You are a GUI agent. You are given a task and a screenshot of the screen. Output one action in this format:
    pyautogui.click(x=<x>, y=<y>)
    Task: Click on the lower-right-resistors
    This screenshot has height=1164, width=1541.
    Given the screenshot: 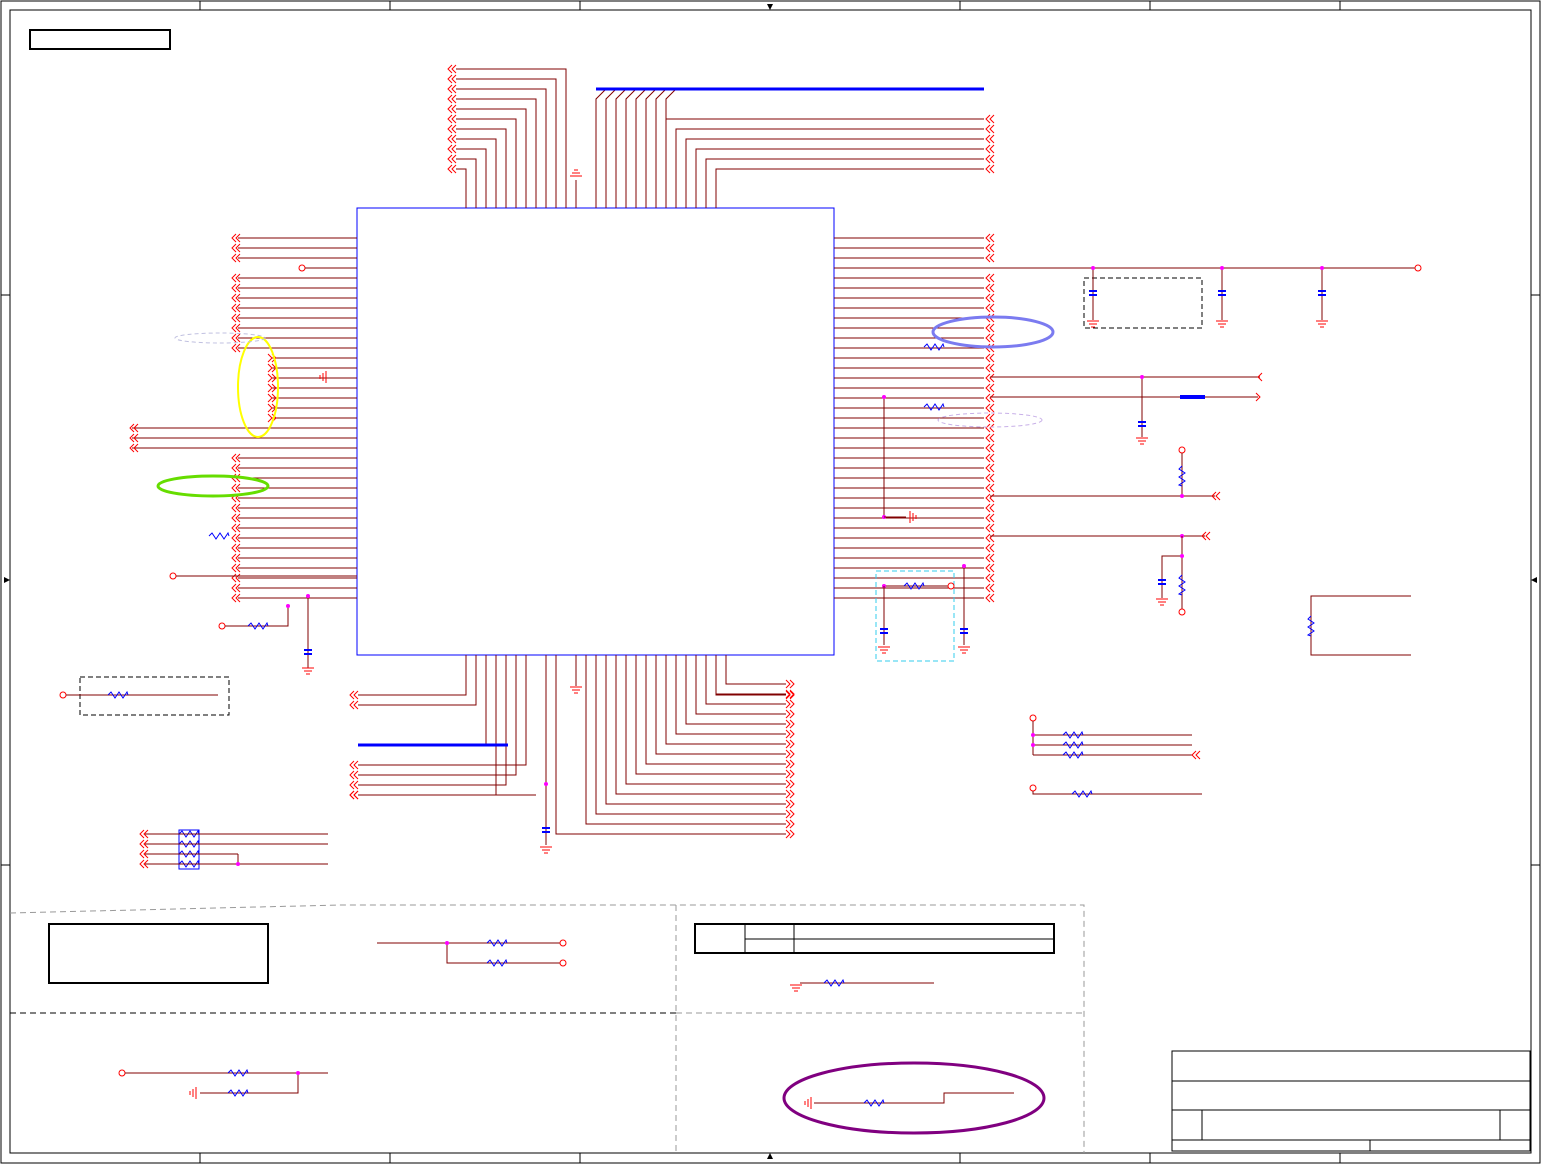 What is the action you would take?
    pyautogui.click(x=1115, y=756)
    